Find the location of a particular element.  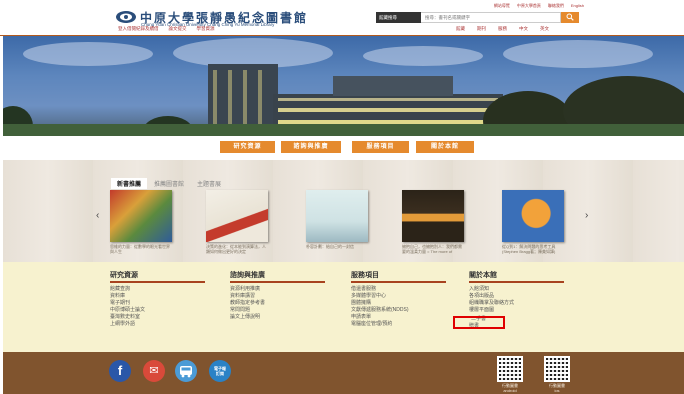

shelf-tab-recommended: 推薦圖書館 is located at coordinates (169, 183).